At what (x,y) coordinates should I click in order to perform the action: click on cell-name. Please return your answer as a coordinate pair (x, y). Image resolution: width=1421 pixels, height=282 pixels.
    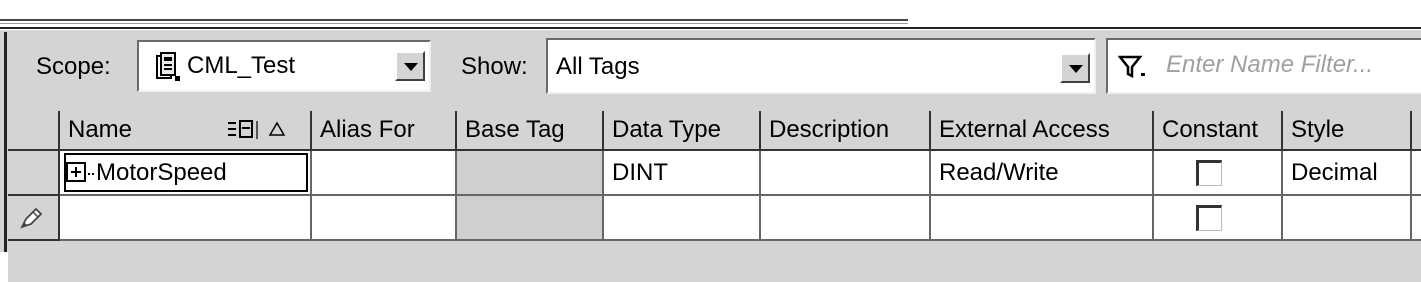
    Looking at the image, I should click on (186, 218).